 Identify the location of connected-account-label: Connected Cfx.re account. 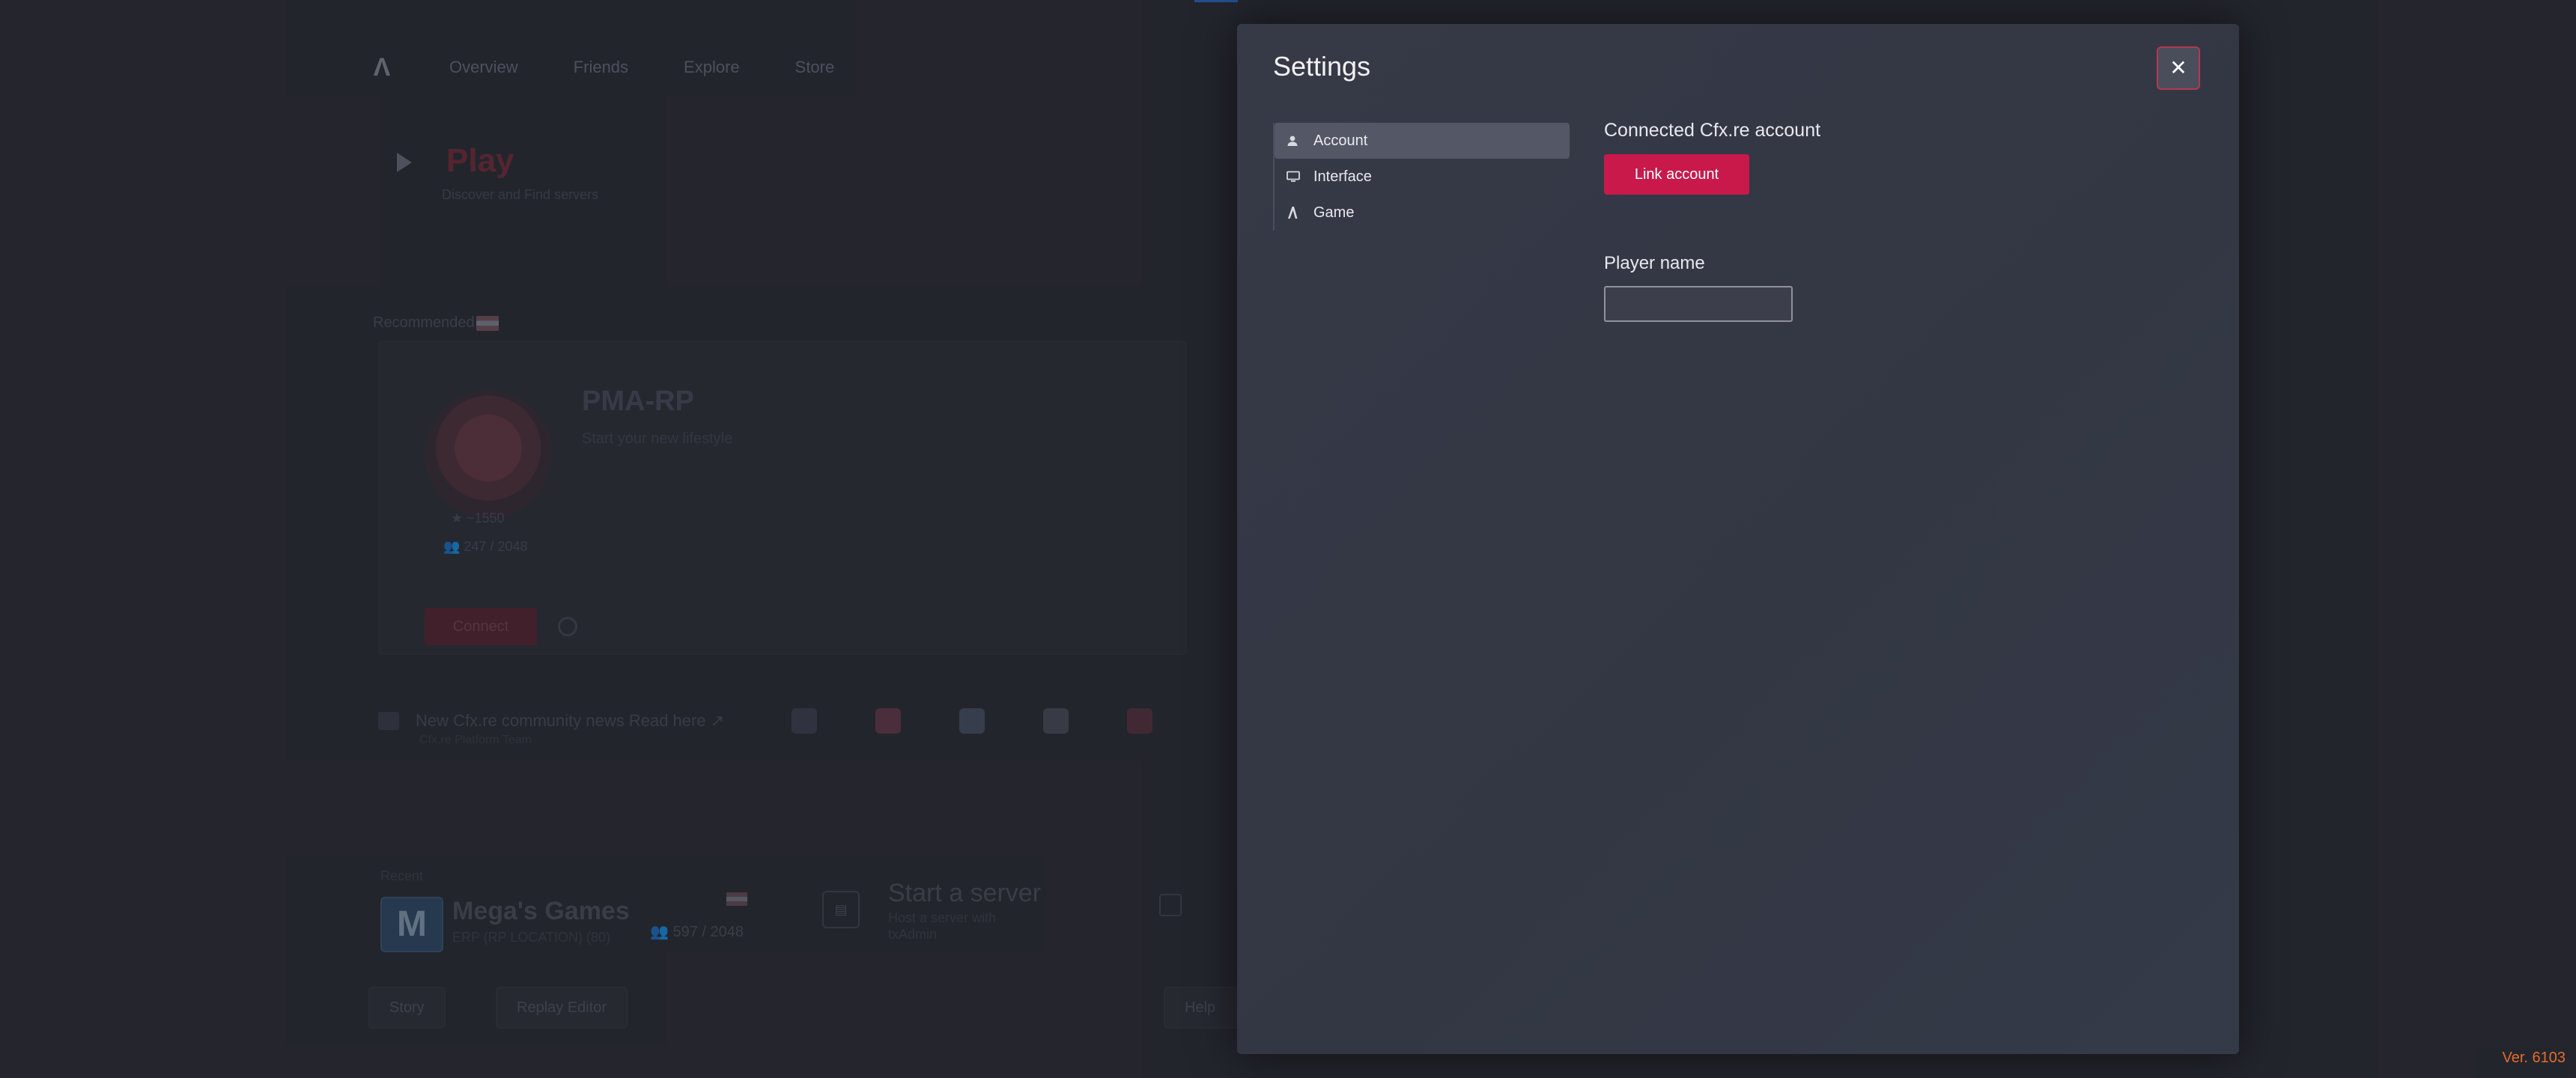
(1712, 130).